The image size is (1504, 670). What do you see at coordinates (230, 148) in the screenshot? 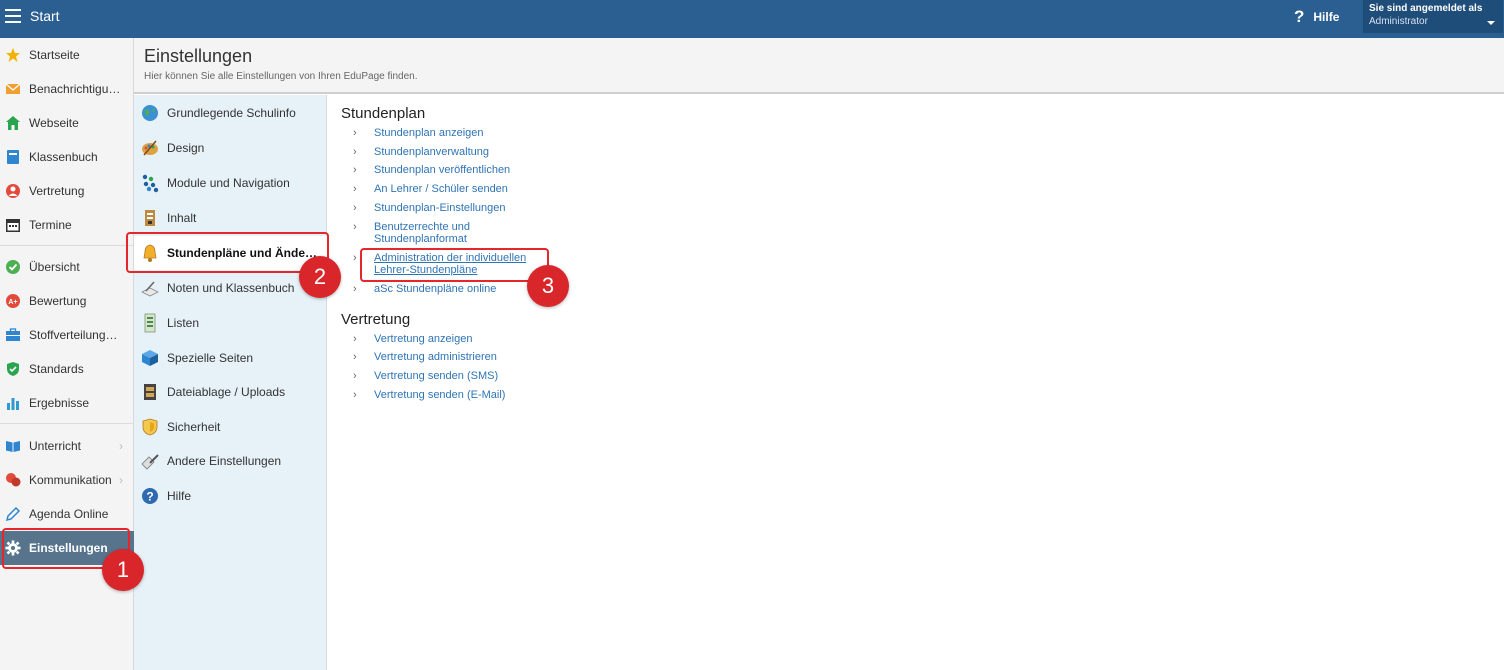
I see `category-design: Design` at bounding box center [230, 148].